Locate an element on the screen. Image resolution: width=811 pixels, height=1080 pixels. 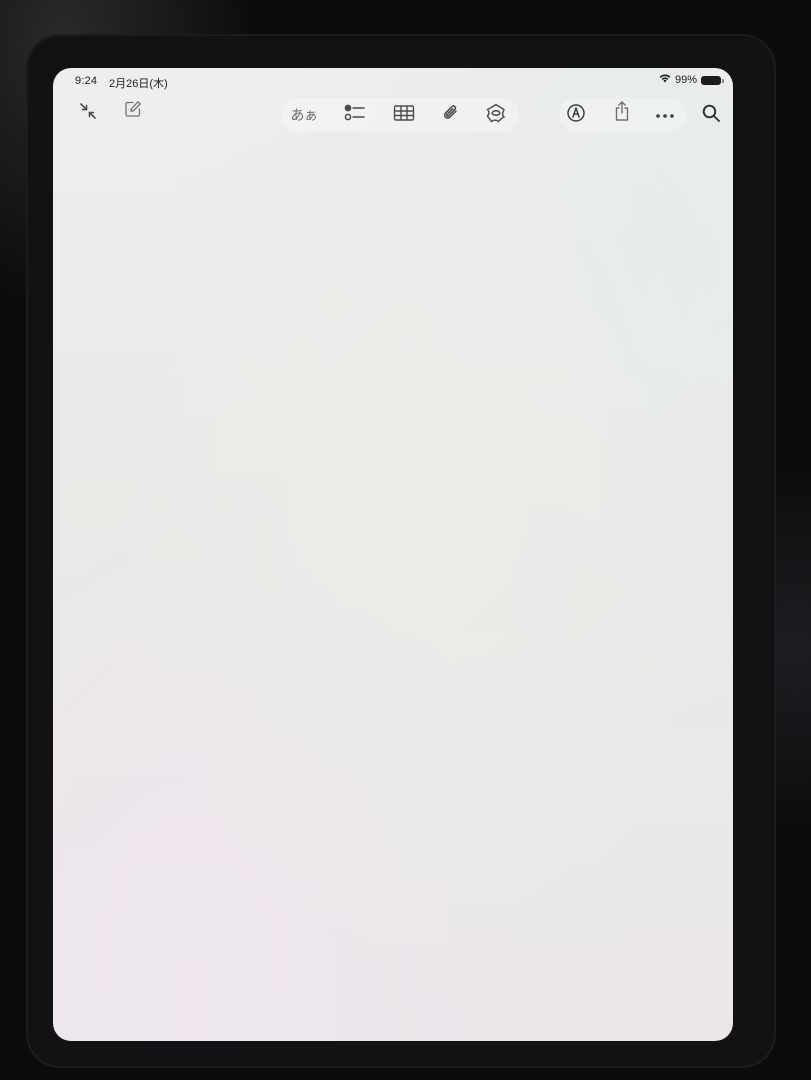
search-icon is located at coordinates (711, 115).